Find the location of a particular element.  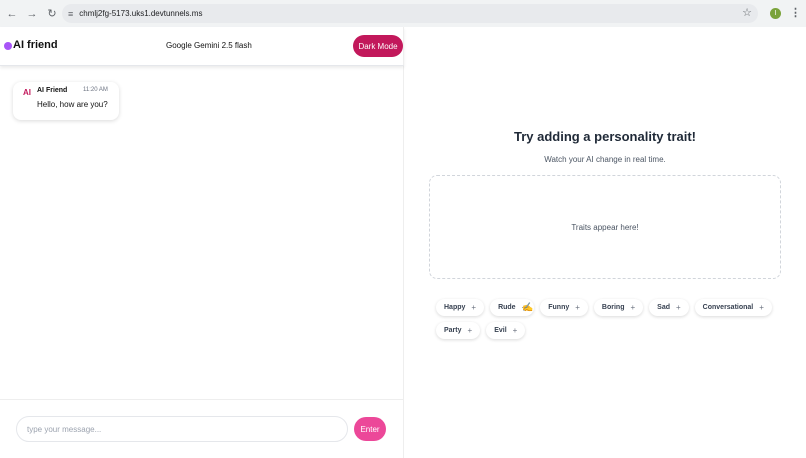

message-timestamp: 11:20 AM is located at coordinates (95, 90).